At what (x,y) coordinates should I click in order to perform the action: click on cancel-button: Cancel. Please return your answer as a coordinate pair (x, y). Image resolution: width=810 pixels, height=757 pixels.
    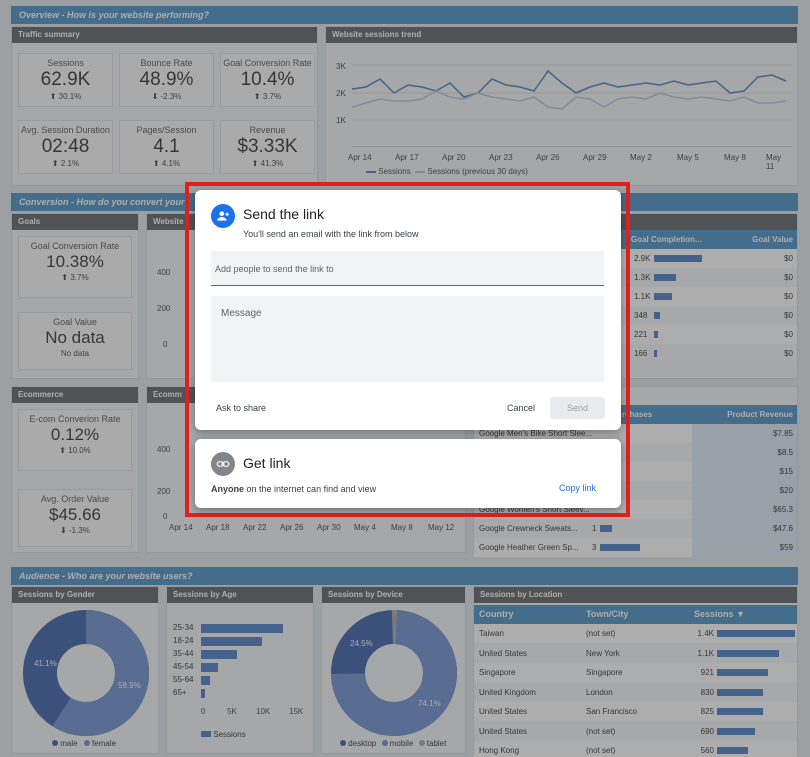
    Looking at the image, I should click on (521, 408).